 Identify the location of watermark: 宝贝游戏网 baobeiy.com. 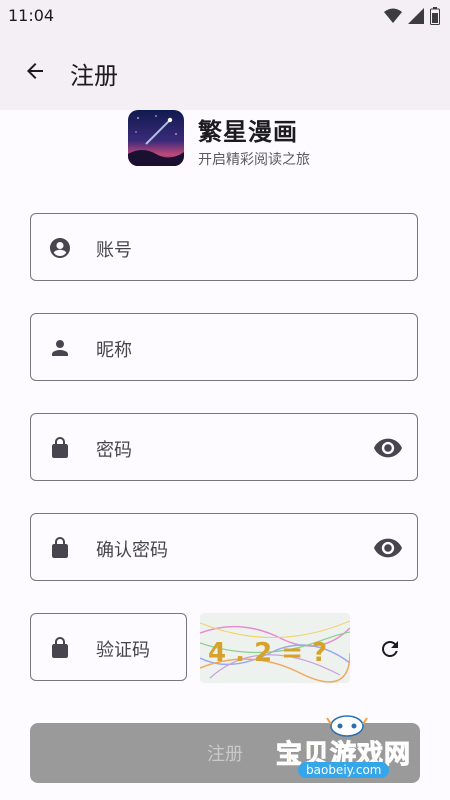
(350, 751).